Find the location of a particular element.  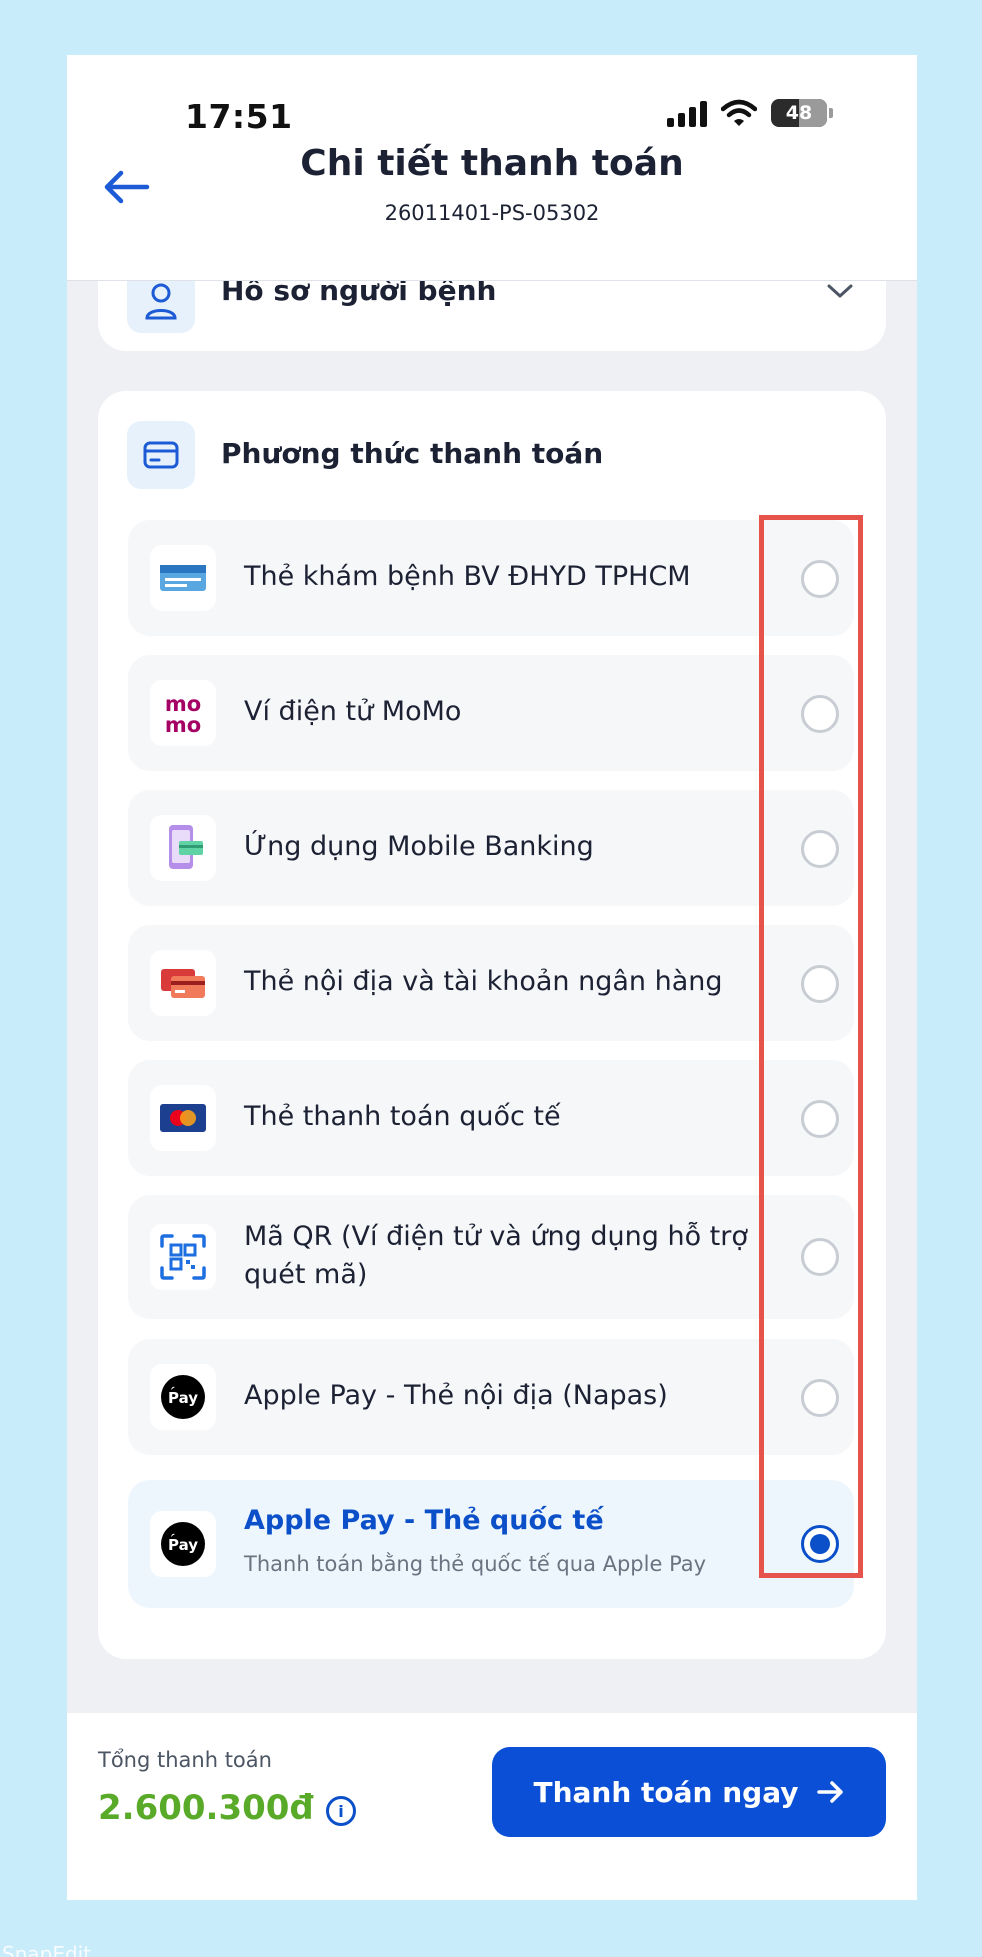

total-amount: 2.600.300đ is located at coordinates (206, 1808).